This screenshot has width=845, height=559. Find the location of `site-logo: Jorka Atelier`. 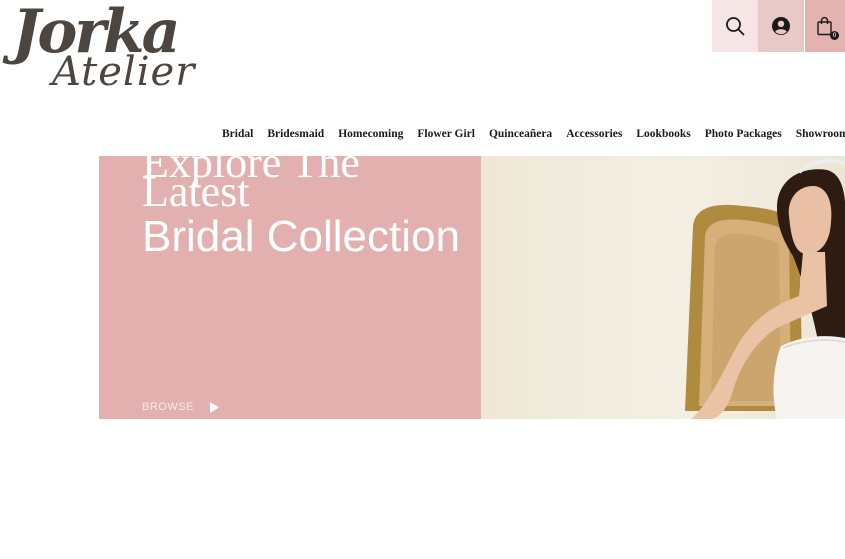

site-logo: Jorka Atelier is located at coordinates (114, 52).